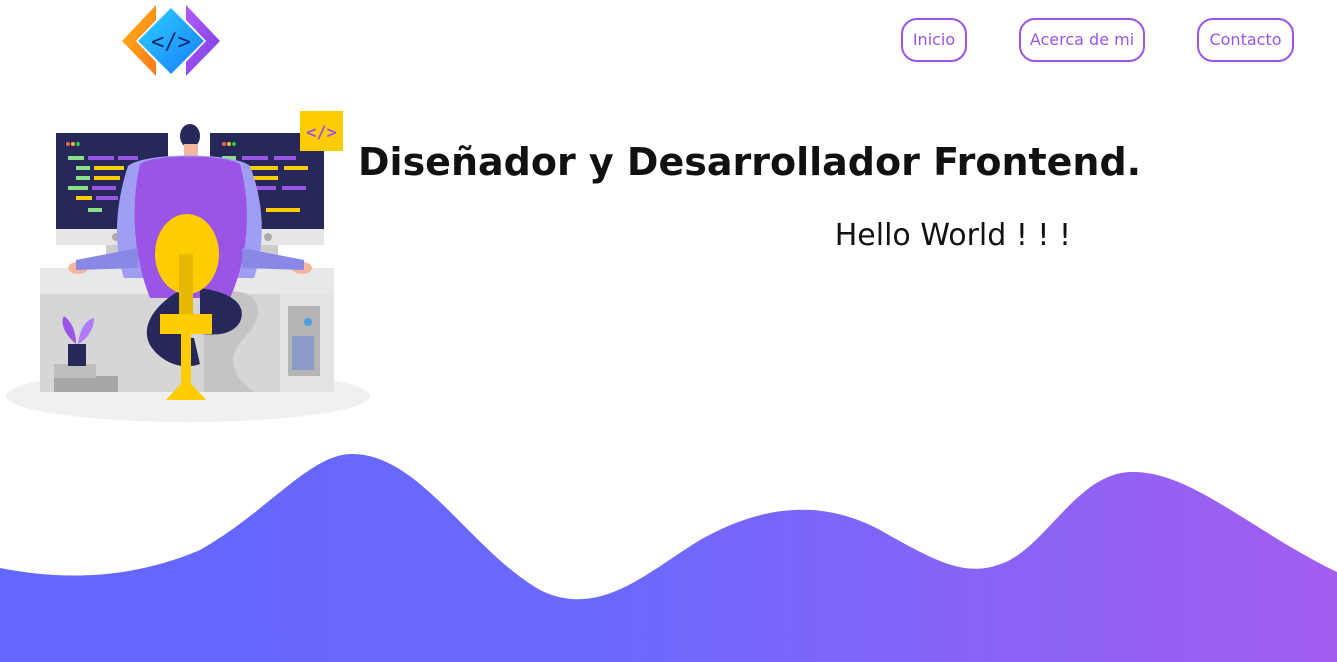 The width and height of the screenshot is (1337, 662). What do you see at coordinates (934, 40) in the screenshot?
I see `nav-inicio-button: Inicio` at bounding box center [934, 40].